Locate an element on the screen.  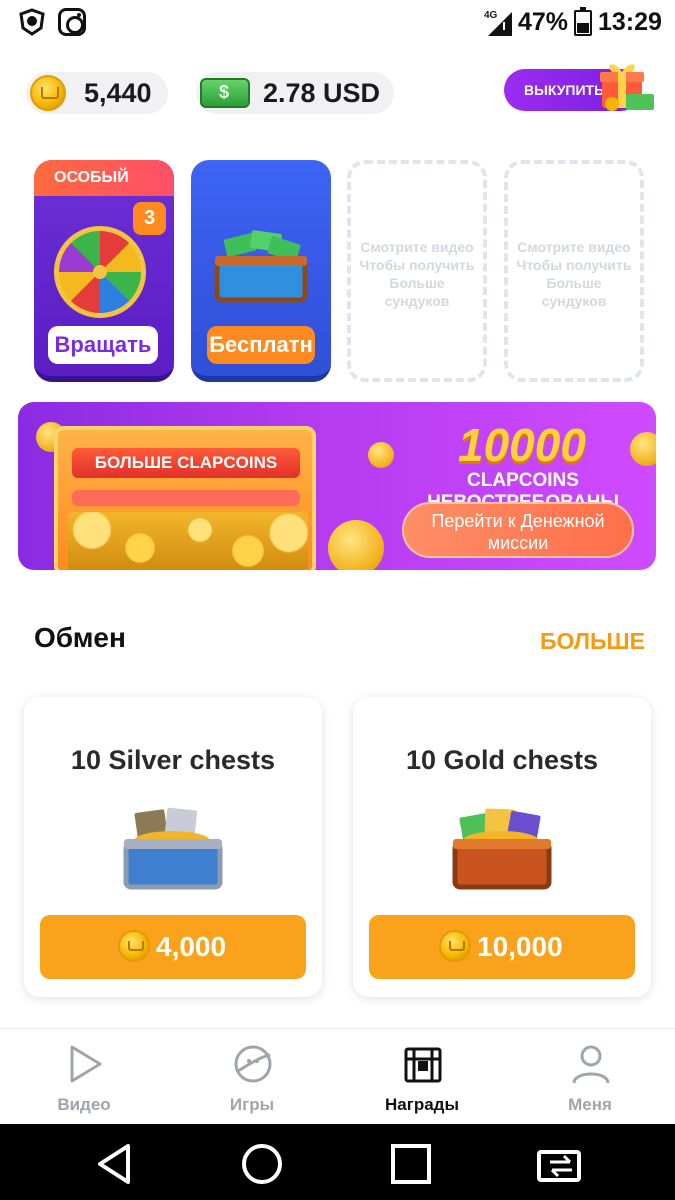
silver-chest-icon is located at coordinates (173, 848).